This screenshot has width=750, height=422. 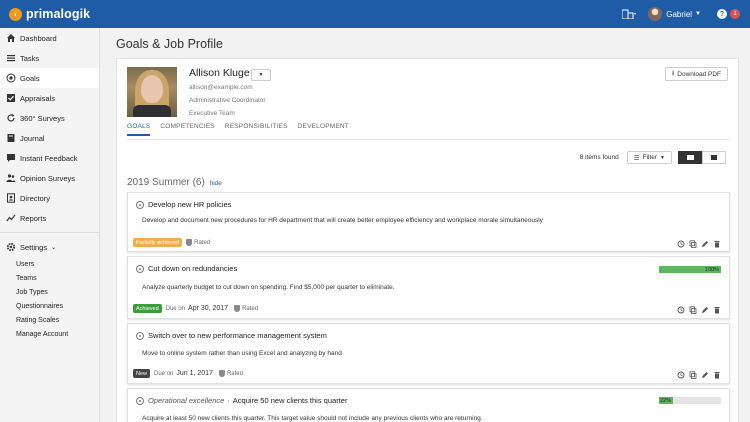 I want to click on download-pdf-button: ⭳ Download PDF, so click(x=696, y=74).